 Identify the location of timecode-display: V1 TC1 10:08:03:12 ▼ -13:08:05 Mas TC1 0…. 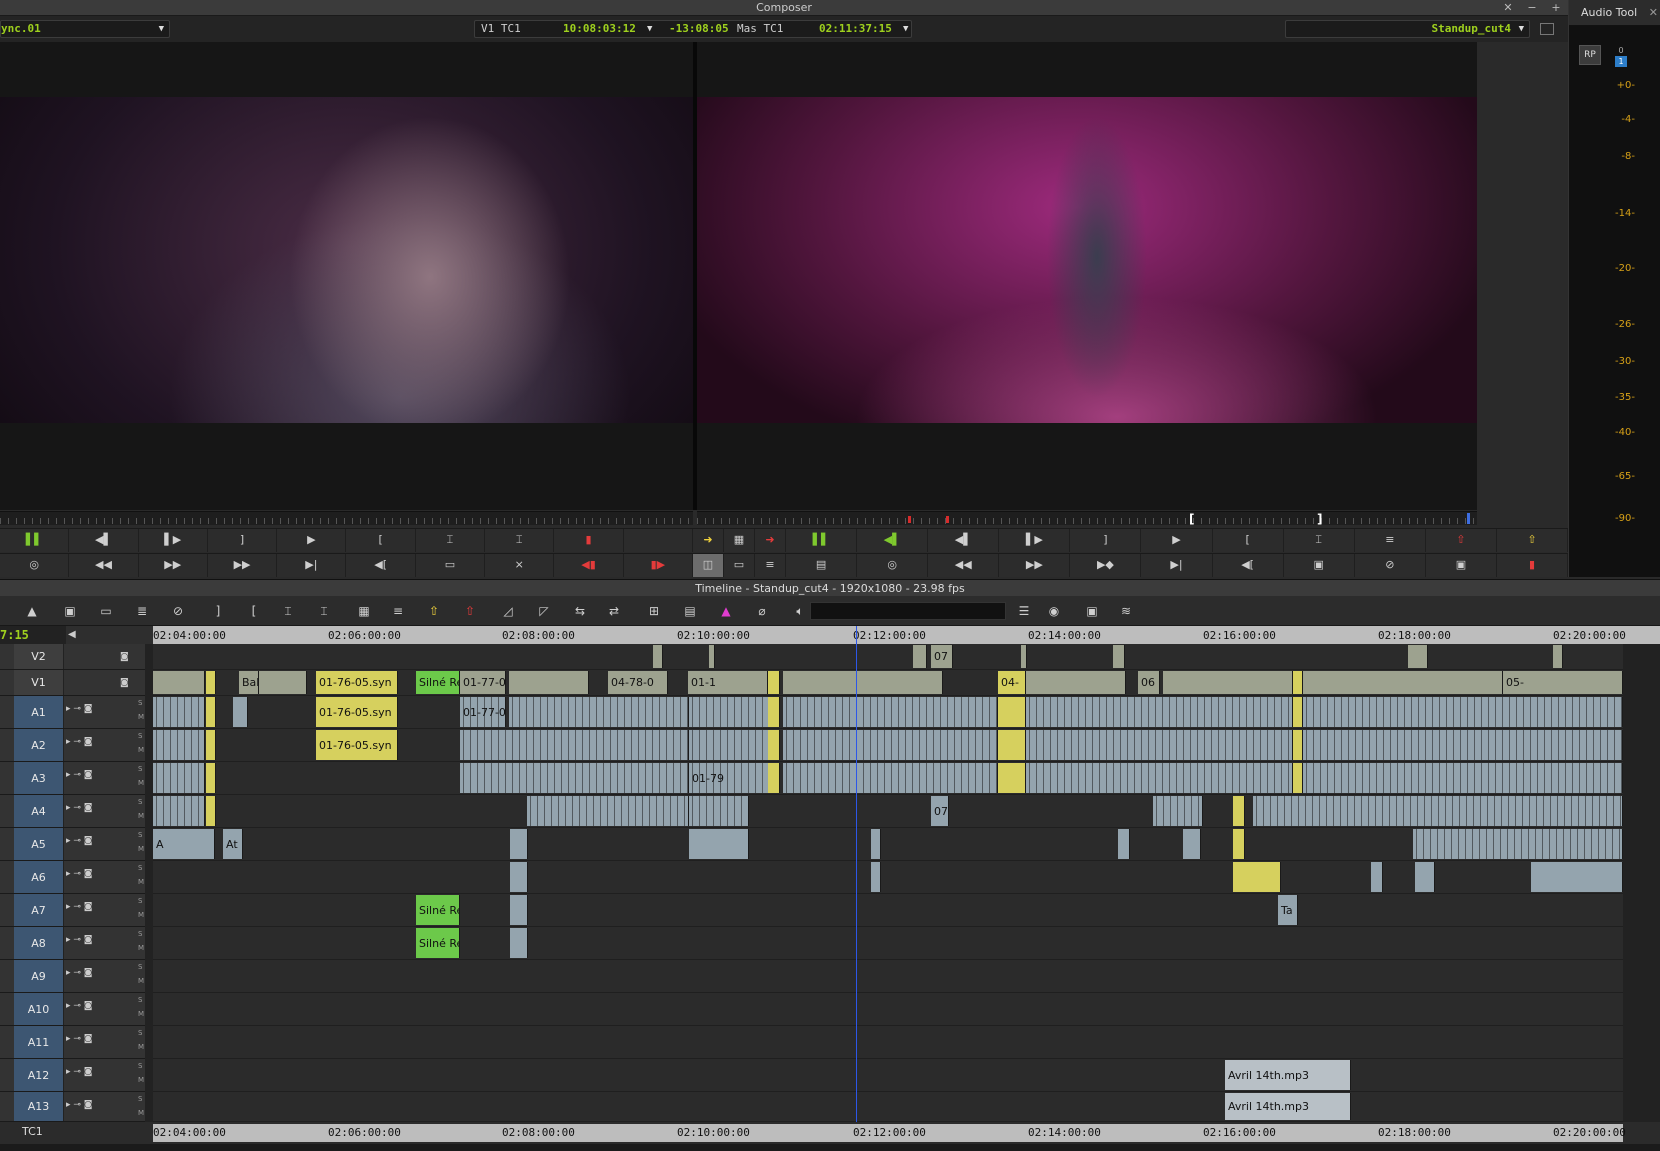
(693, 29).